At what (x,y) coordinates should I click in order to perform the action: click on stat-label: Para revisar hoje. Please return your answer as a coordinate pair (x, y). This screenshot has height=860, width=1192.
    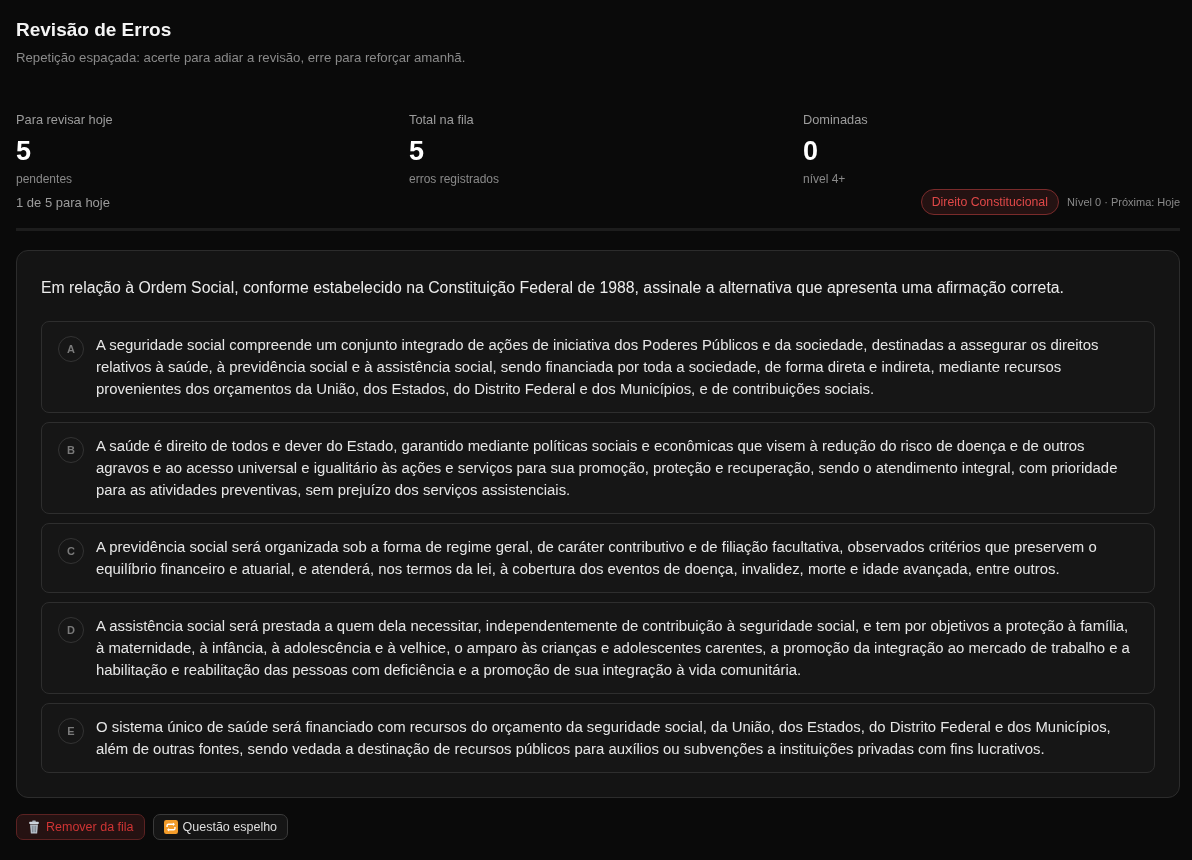
    Looking at the image, I should click on (65, 120).